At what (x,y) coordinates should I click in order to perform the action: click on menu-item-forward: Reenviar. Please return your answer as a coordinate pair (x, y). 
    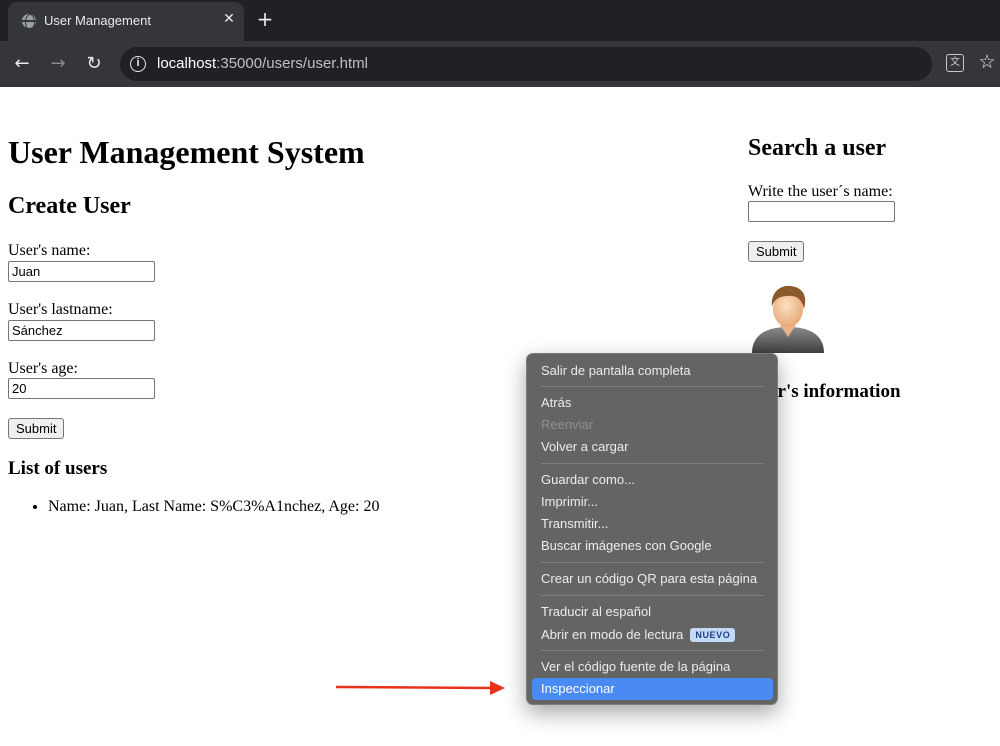
    Looking at the image, I should click on (652, 425).